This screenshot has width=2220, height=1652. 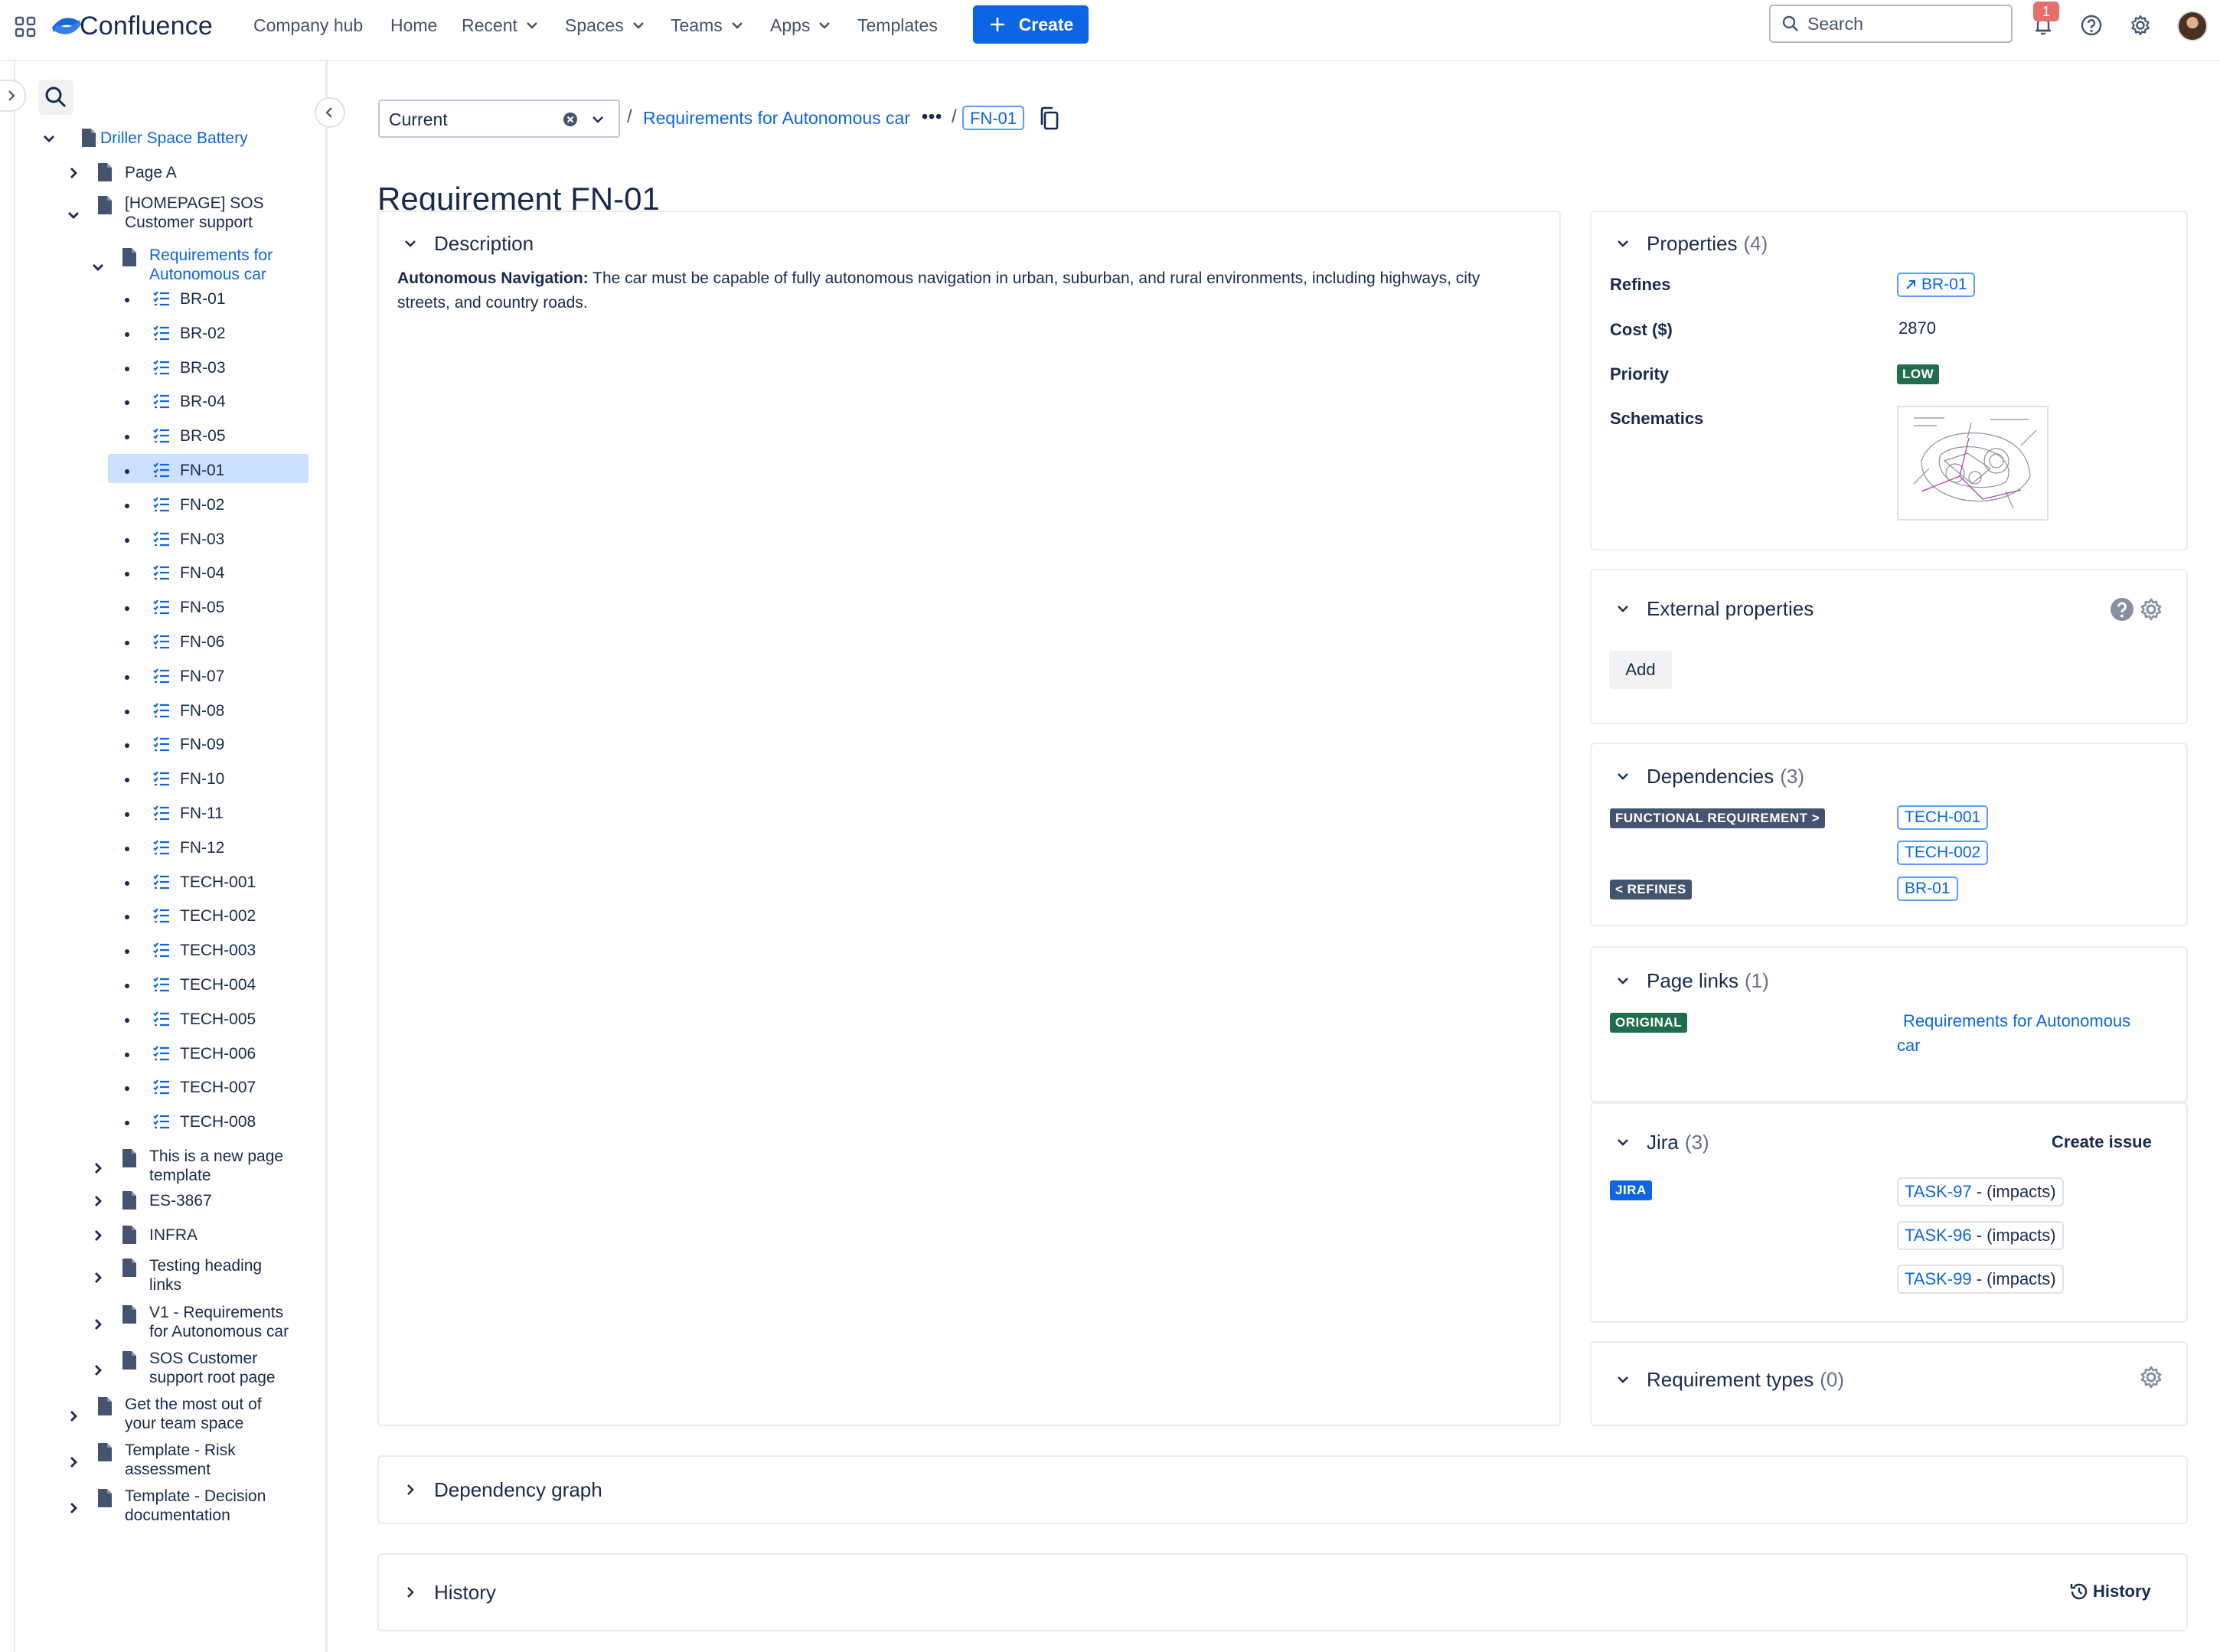 I want to click on nav-spaces: Spaces, so click(x=605, y=25).